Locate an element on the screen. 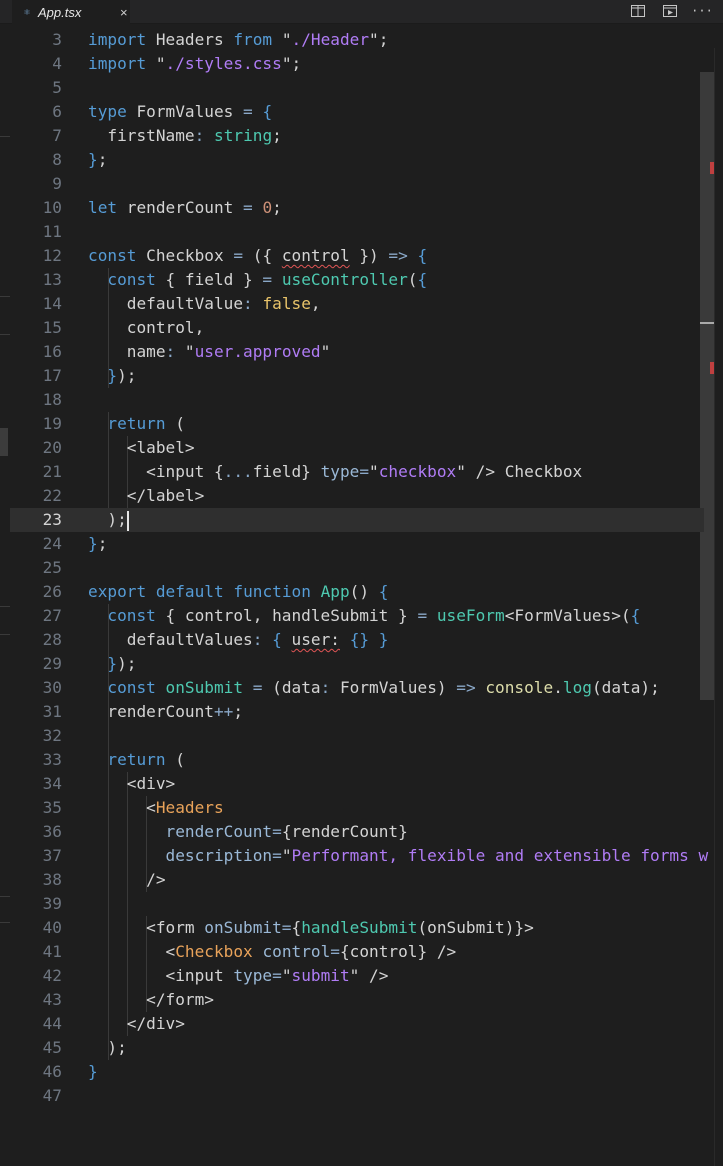 Image resolution: width=723 pixels, height=1166 pixels. line-number: 18 is located at coordinates (52, 399).